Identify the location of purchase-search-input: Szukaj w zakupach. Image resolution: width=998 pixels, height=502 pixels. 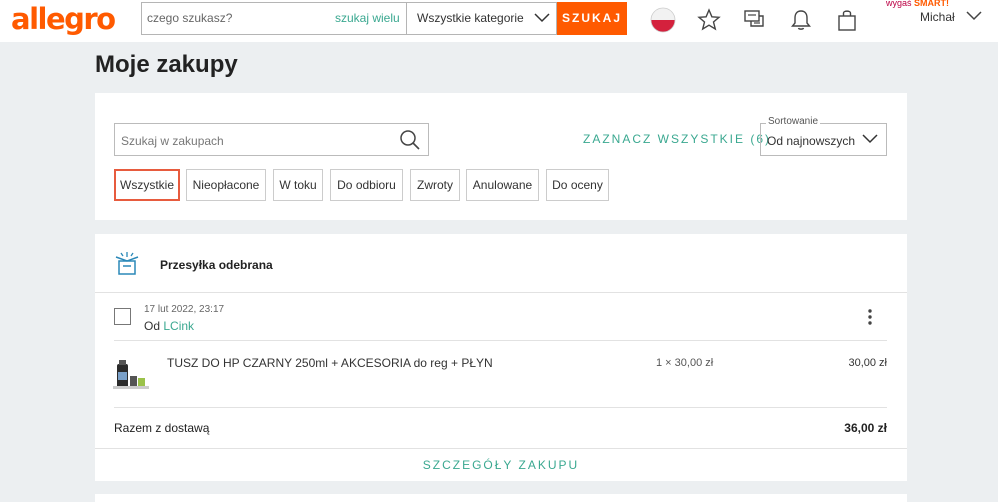
(271, 139).